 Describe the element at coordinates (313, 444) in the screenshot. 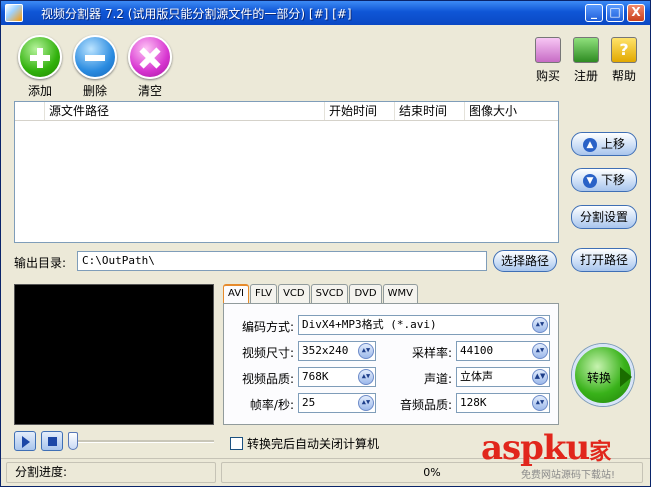

I see `auto-shutdown-label: 转换完后自动关闭计算机` at that location.